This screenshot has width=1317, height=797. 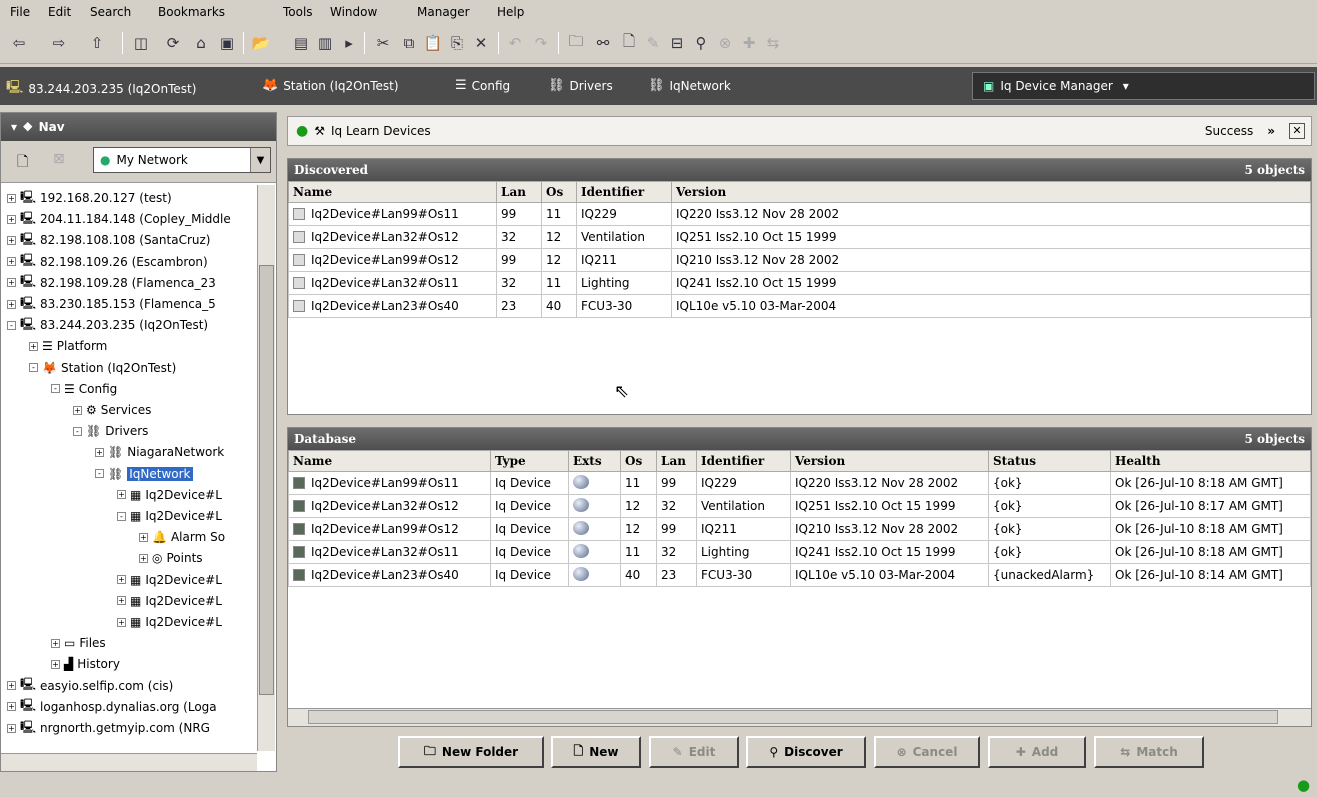 What do you see at coordinates (144, 474) in the screenshot?
I see `tree-node: - ⛓ IqNetwork` at bounding box center [144, 474].